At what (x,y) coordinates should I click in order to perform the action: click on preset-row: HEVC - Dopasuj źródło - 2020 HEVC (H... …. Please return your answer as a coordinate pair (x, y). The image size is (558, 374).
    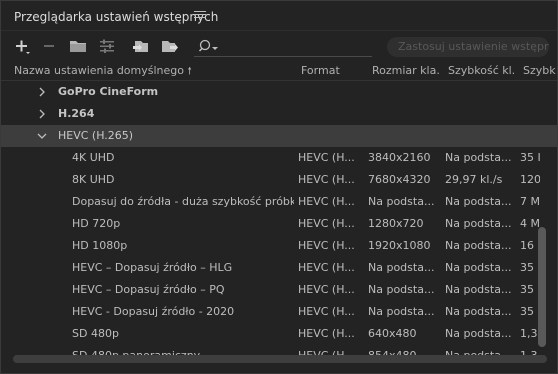
    Looking at the image, I should click on (279, 312).